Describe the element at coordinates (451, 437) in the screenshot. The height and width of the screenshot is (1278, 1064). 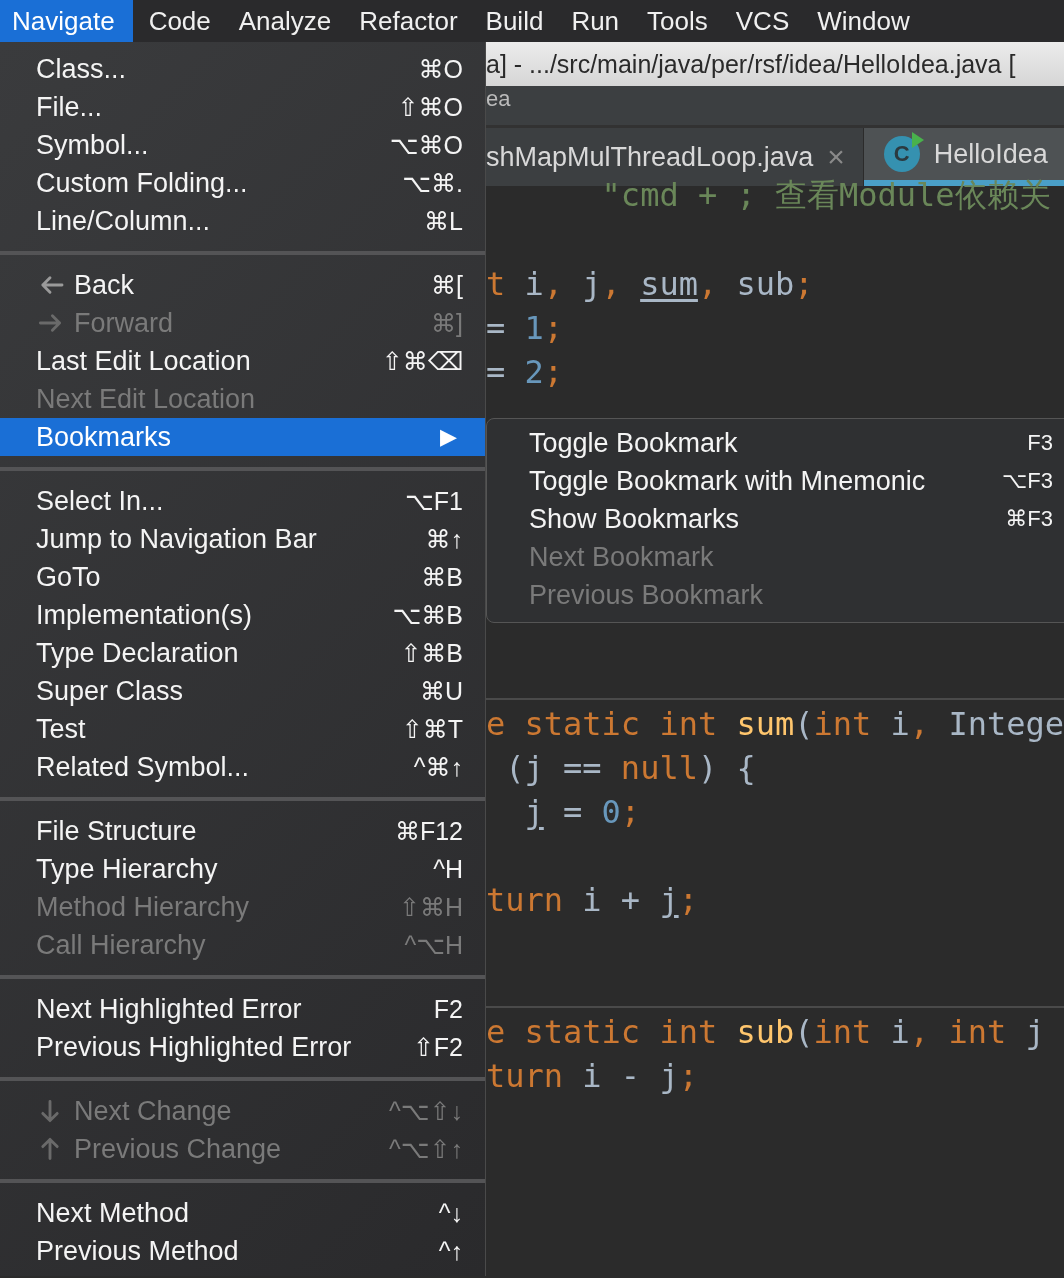
I see `submenu-arrow-icon: ▶` at that location.